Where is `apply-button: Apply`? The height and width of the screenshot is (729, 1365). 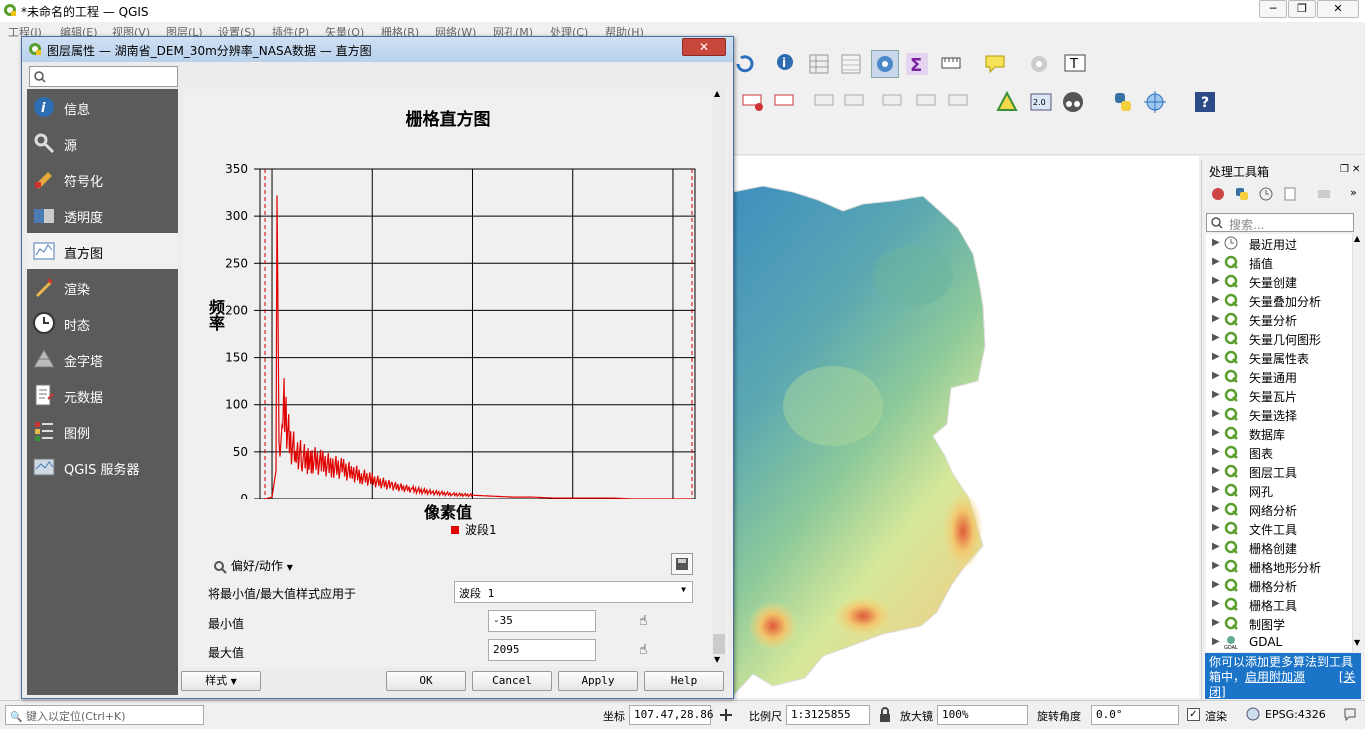 apply-button: Apply is located at coordinates (598, 681).